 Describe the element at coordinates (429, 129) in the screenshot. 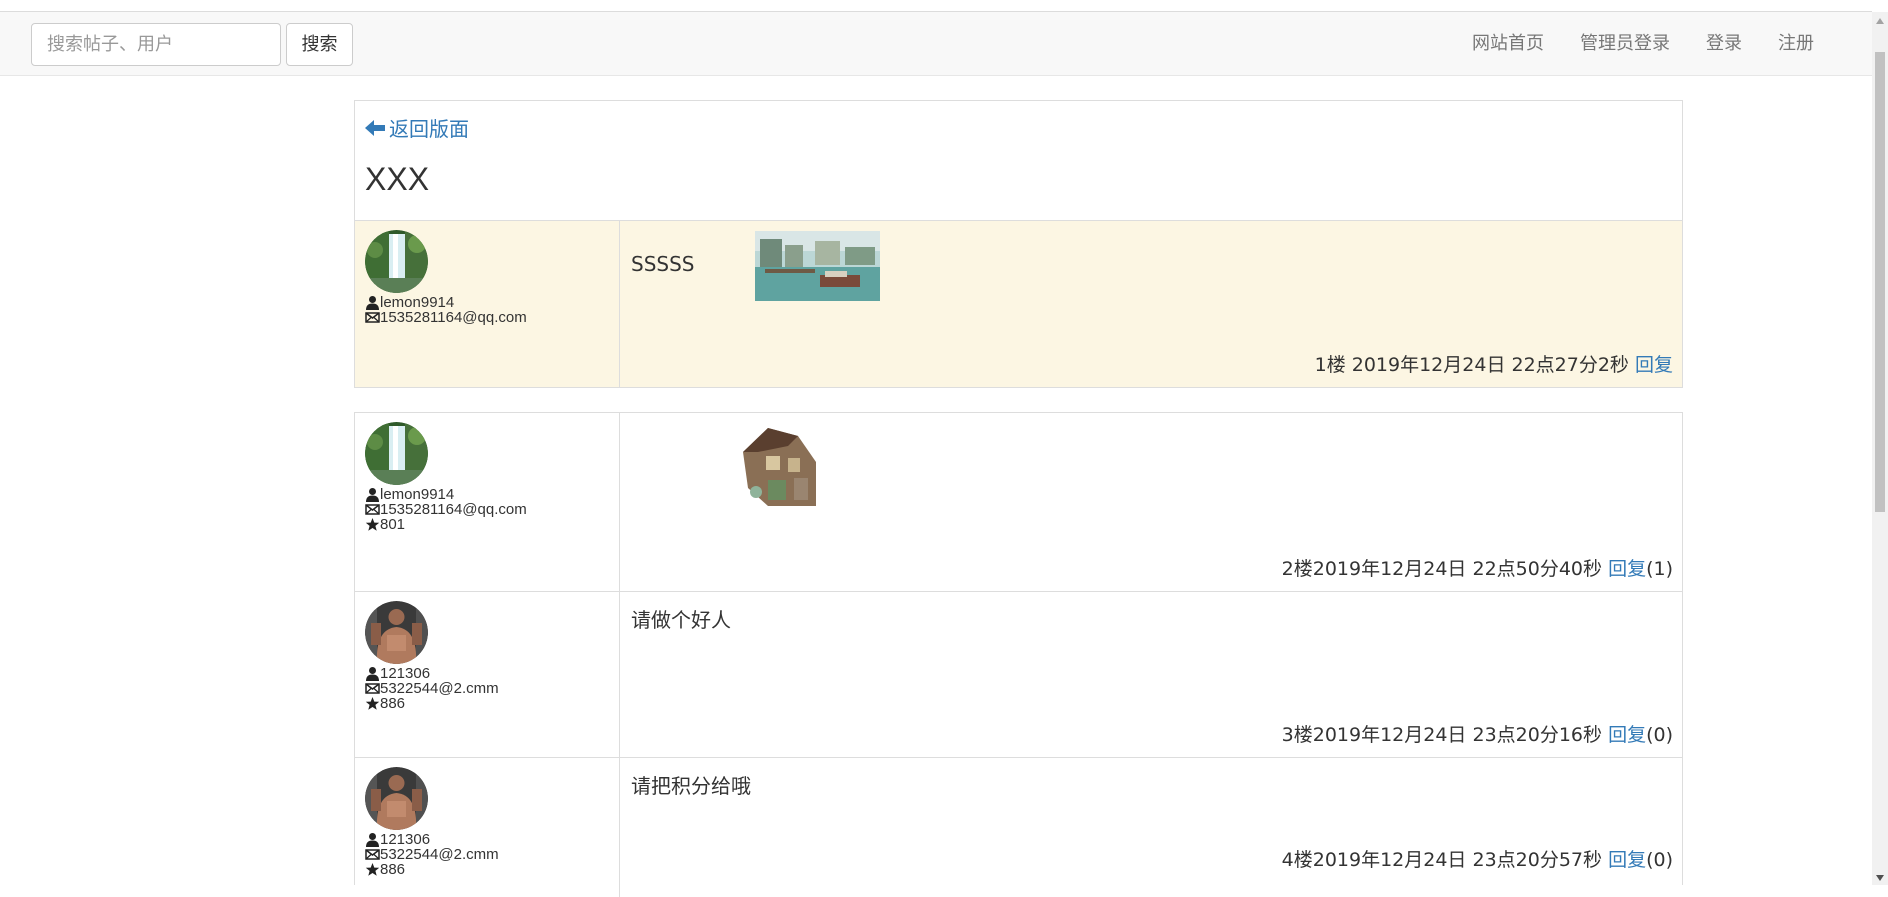

I see `back-label: 返回版面` at that location.